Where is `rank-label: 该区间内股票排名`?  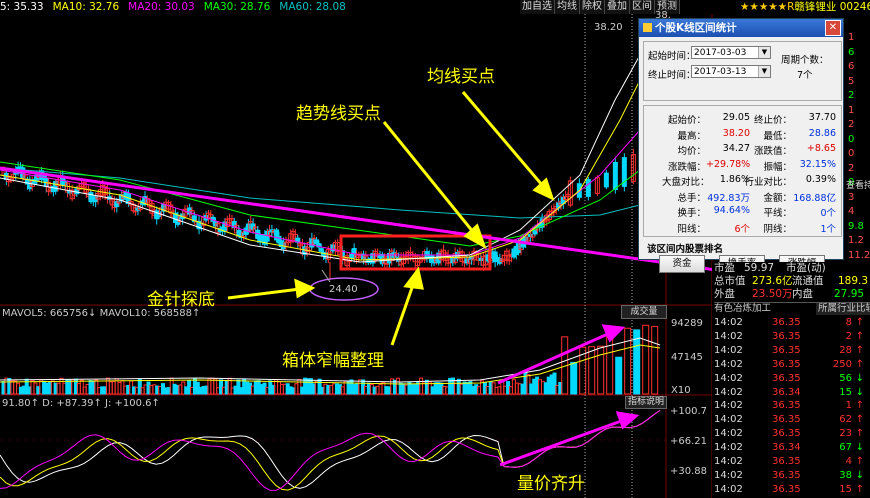 rank-label: 该区间内股票排名 is located at coordinates (685, 249).